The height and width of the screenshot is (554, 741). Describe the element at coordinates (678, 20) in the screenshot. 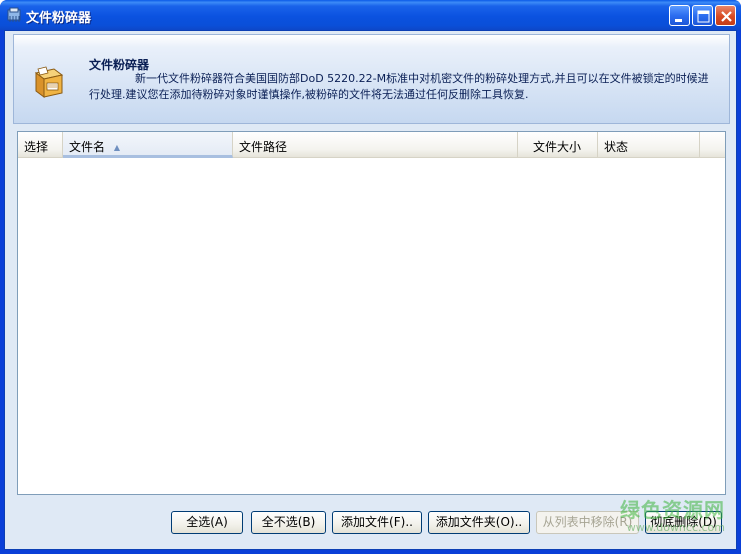

I see `minimize-icon` at that location.